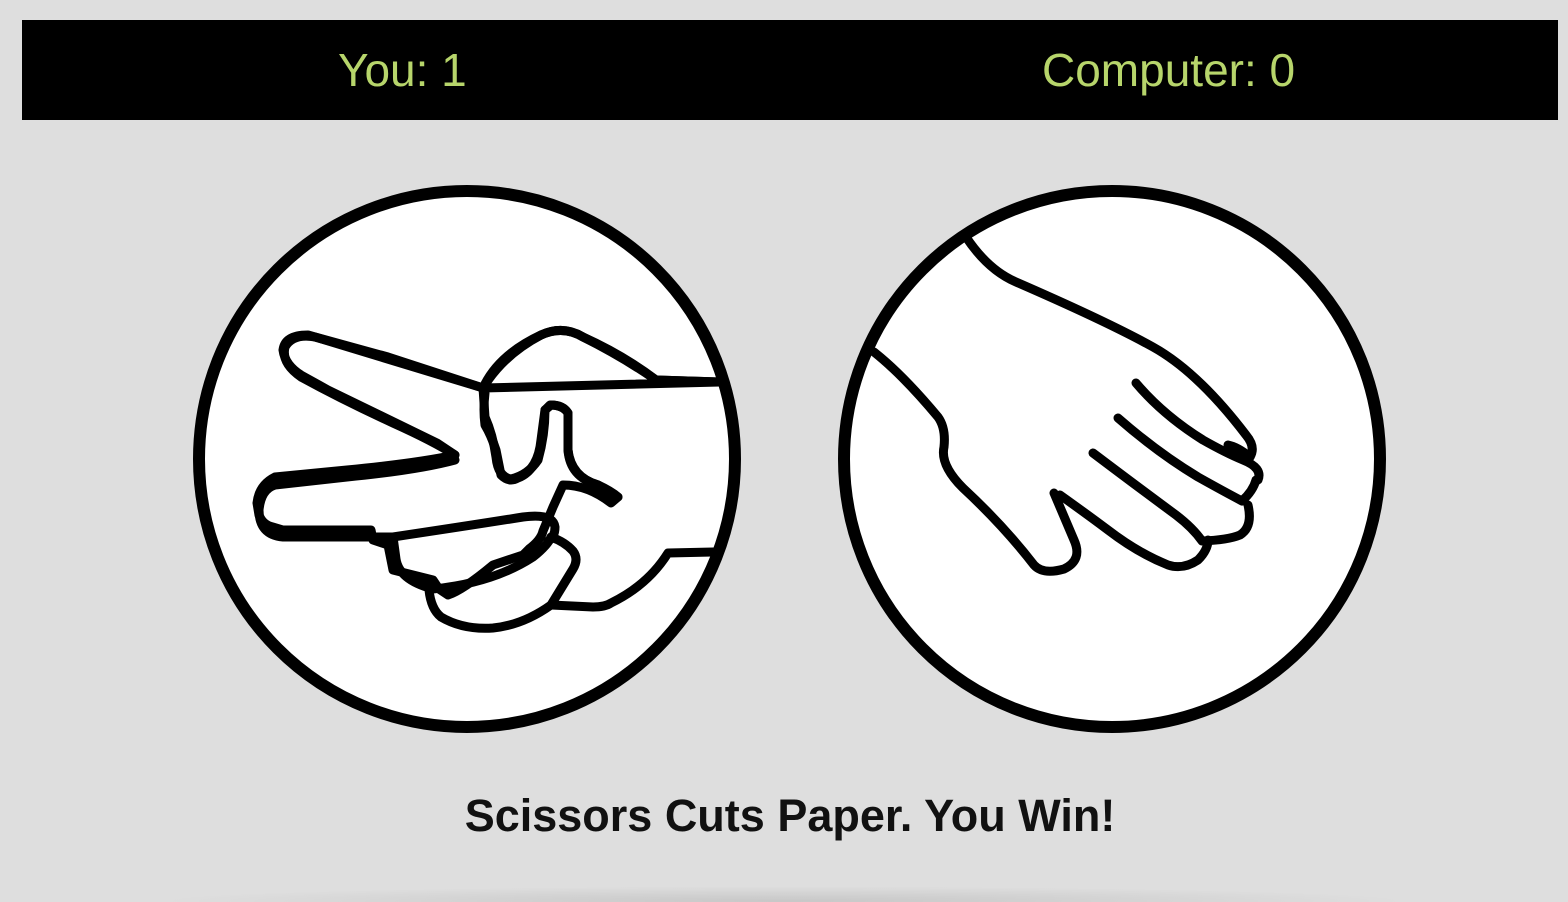  What do you see at coordinates (402, 70) in the screenshot?
I see `user-score: You: 1` at bounding box center [402, 70].